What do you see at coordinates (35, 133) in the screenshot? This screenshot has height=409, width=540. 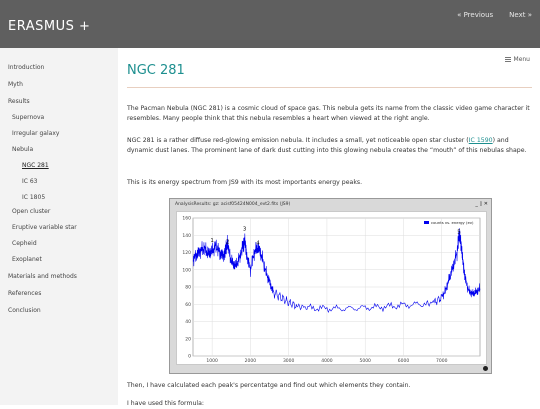 I see `sidebar-item-irregular-galaxy: Irregular galaxy` at bounding box center [35, 133].